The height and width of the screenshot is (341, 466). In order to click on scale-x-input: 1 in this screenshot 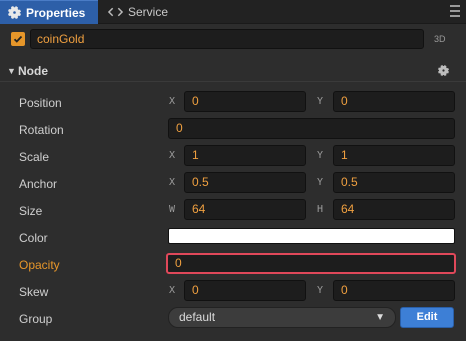, I will do `click(245, 155)`.